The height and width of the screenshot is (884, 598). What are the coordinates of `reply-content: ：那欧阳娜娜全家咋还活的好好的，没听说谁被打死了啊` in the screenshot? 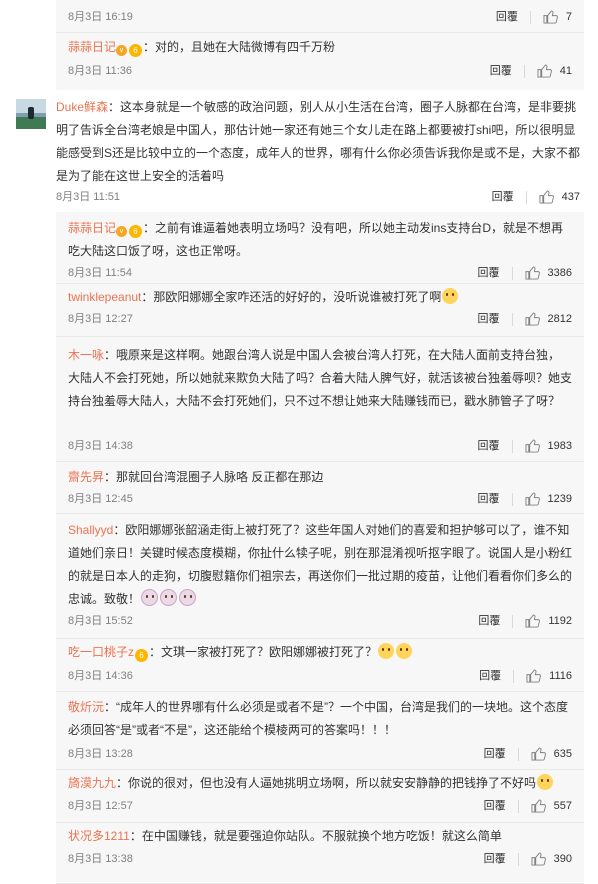 It's located at (291, 297).